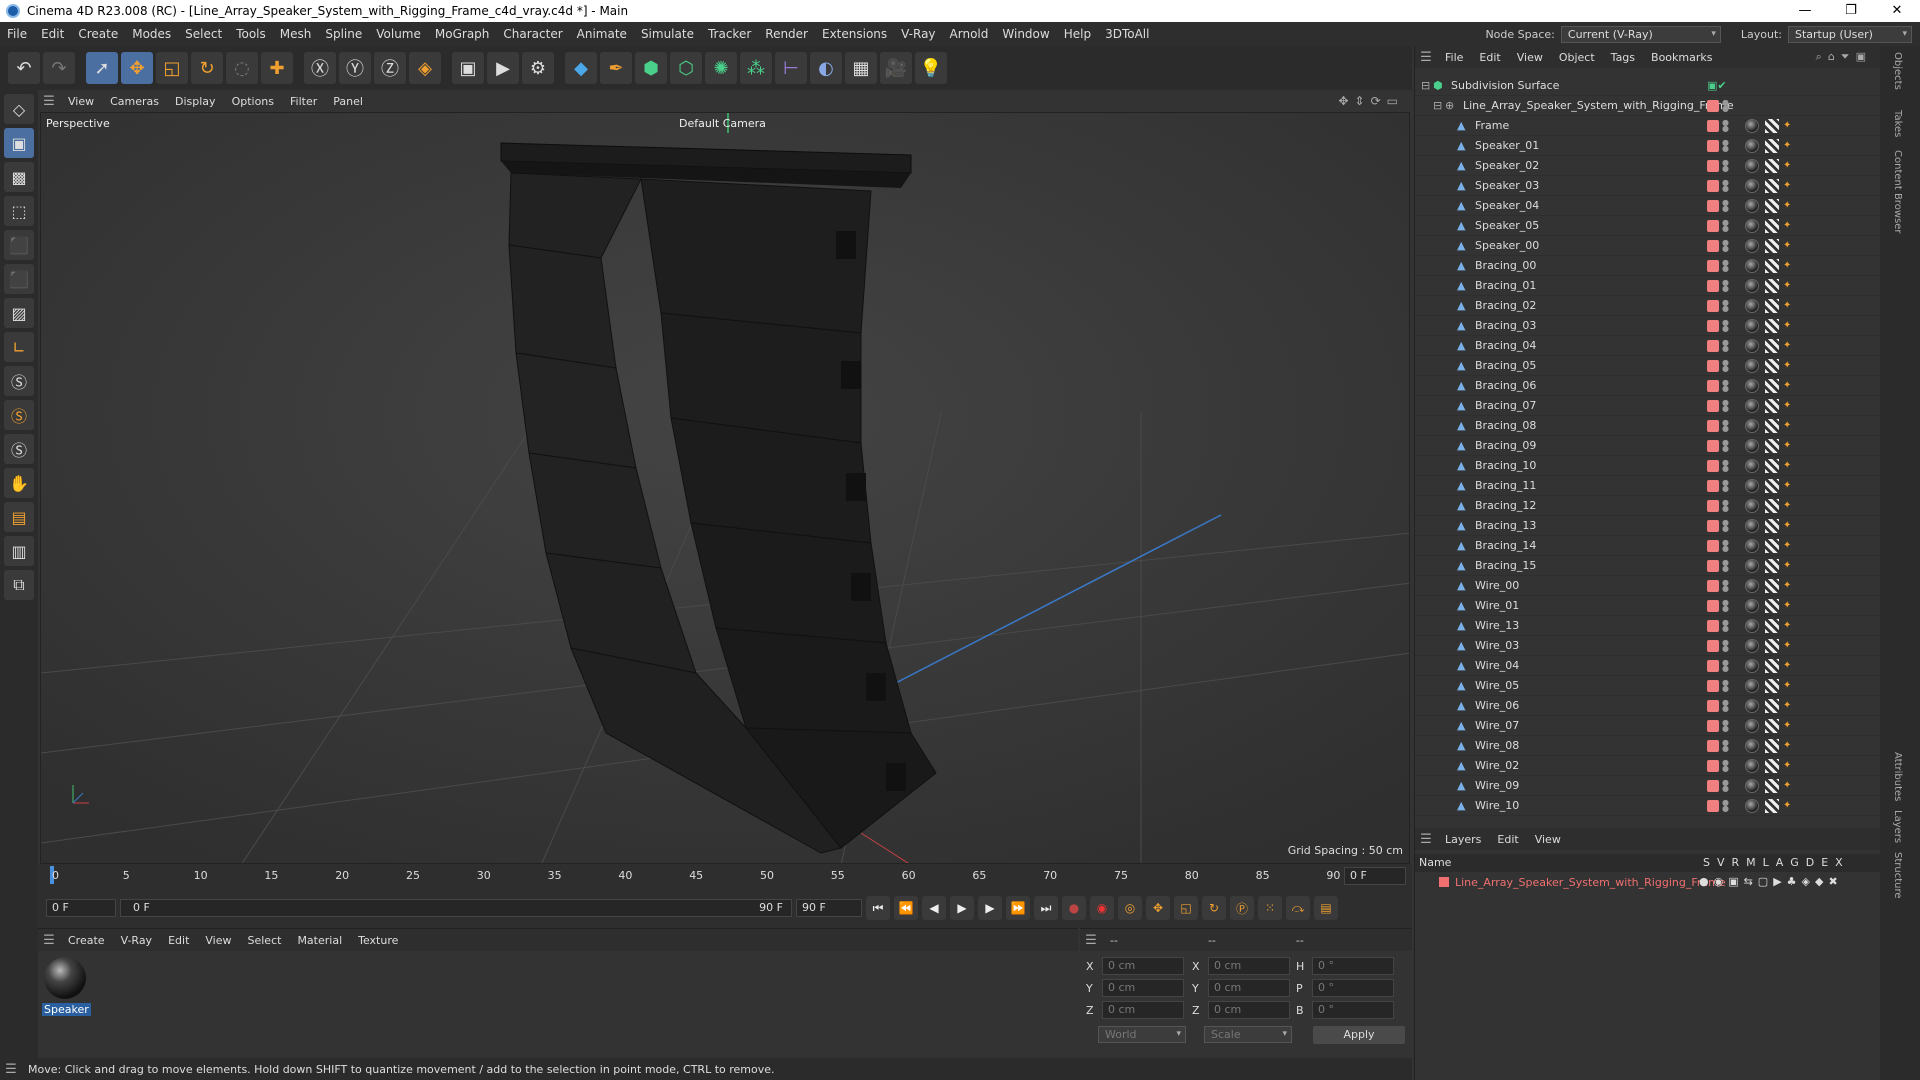  I want to click on layer-menu-layers: Layers, so click(1463, 839).